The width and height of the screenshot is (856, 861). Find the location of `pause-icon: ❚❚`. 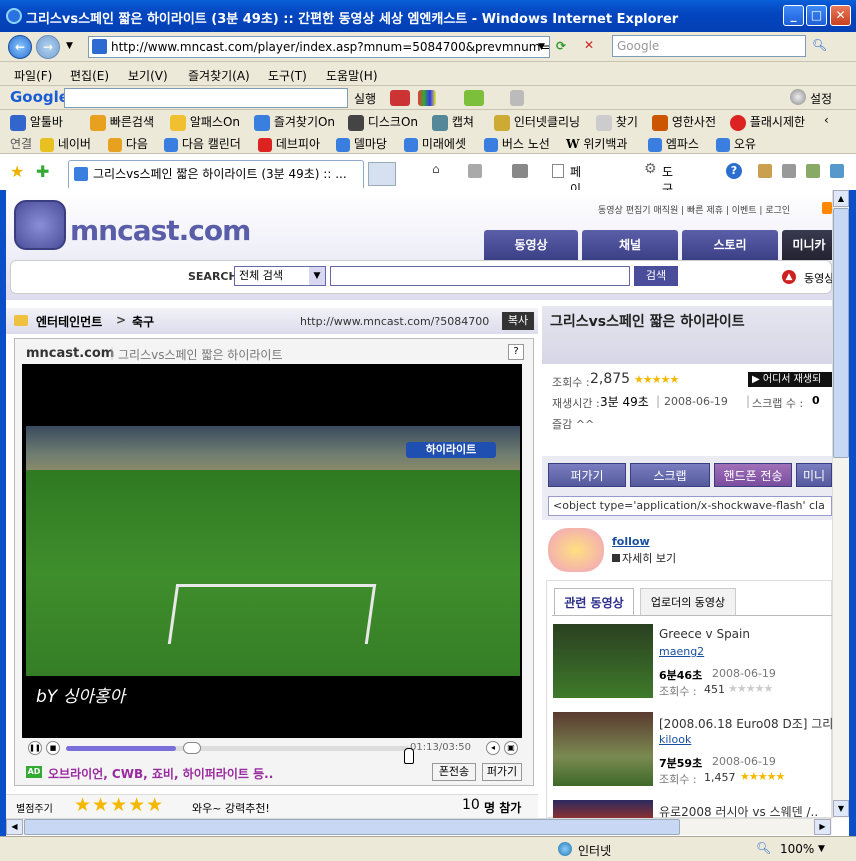

pause-icon: ❚❚ is located at coordinates (35, 748).